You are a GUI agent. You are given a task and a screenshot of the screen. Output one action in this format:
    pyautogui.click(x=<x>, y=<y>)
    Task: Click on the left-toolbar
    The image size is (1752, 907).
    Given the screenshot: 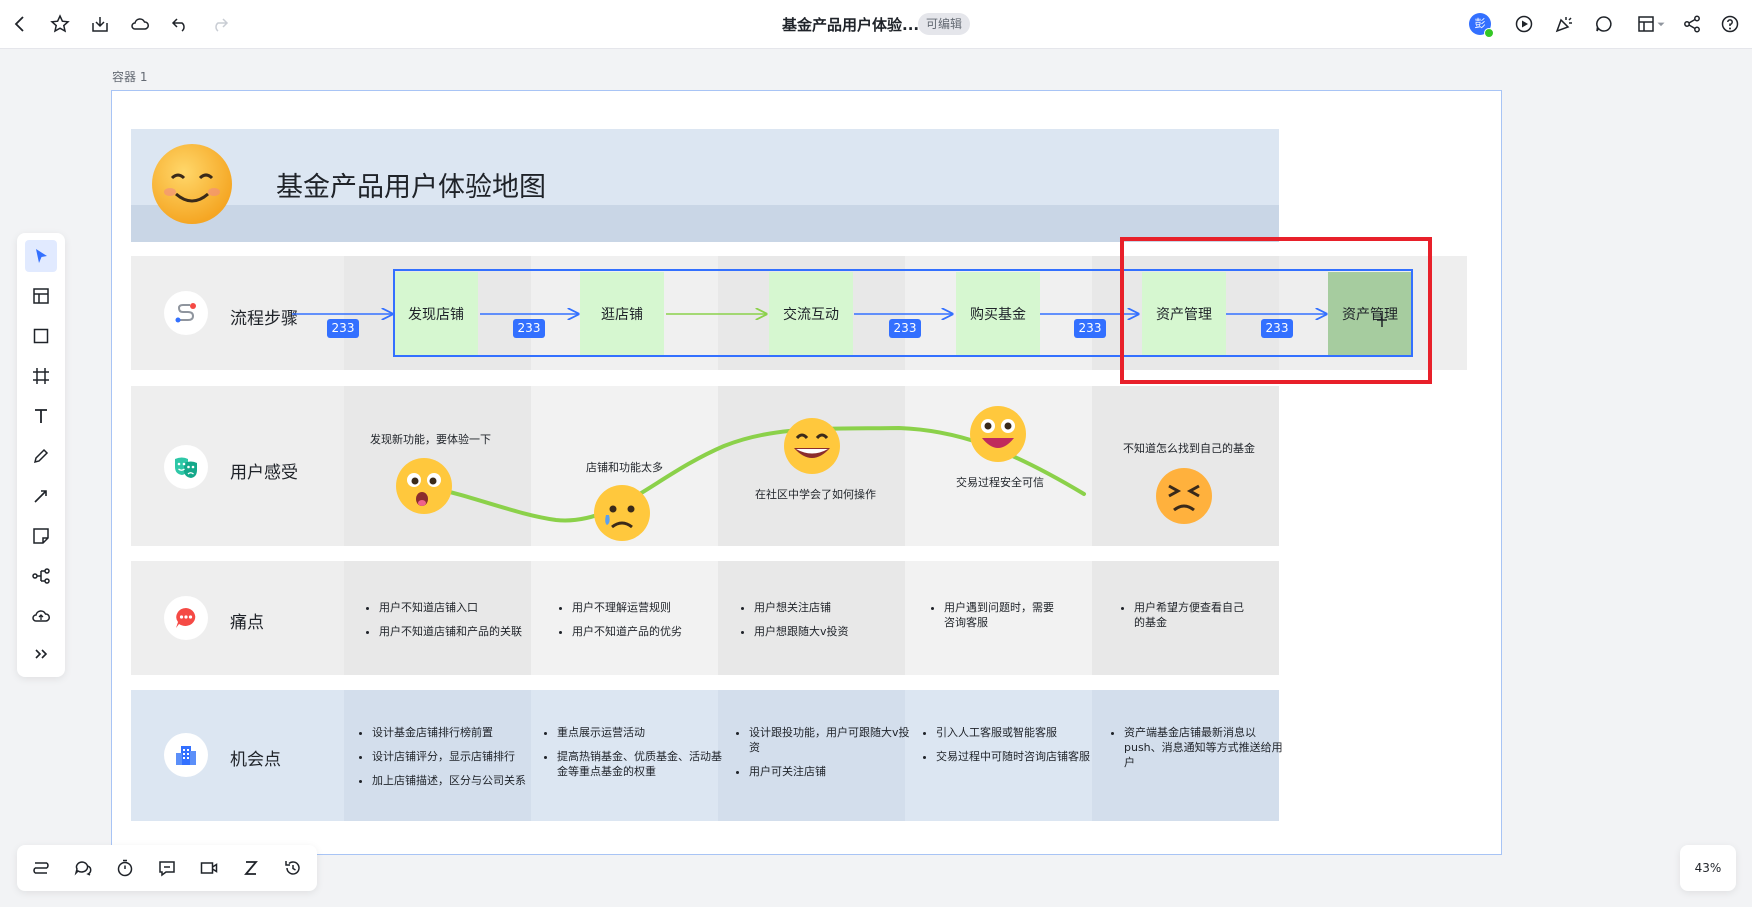 What is the action you would take?
    pyautogui.click(x=41, y=455)
    